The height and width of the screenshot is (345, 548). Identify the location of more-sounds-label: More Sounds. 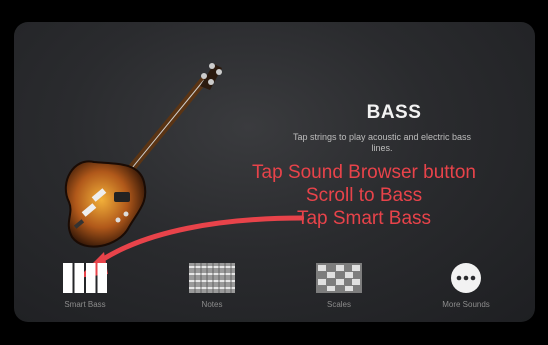
(466, 304).